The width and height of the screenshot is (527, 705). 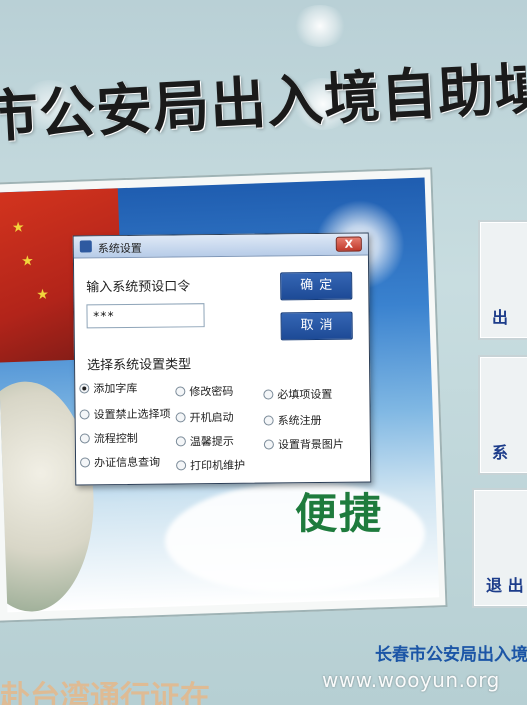 I want to click on password-input: ***, so click(x=145, y=316).